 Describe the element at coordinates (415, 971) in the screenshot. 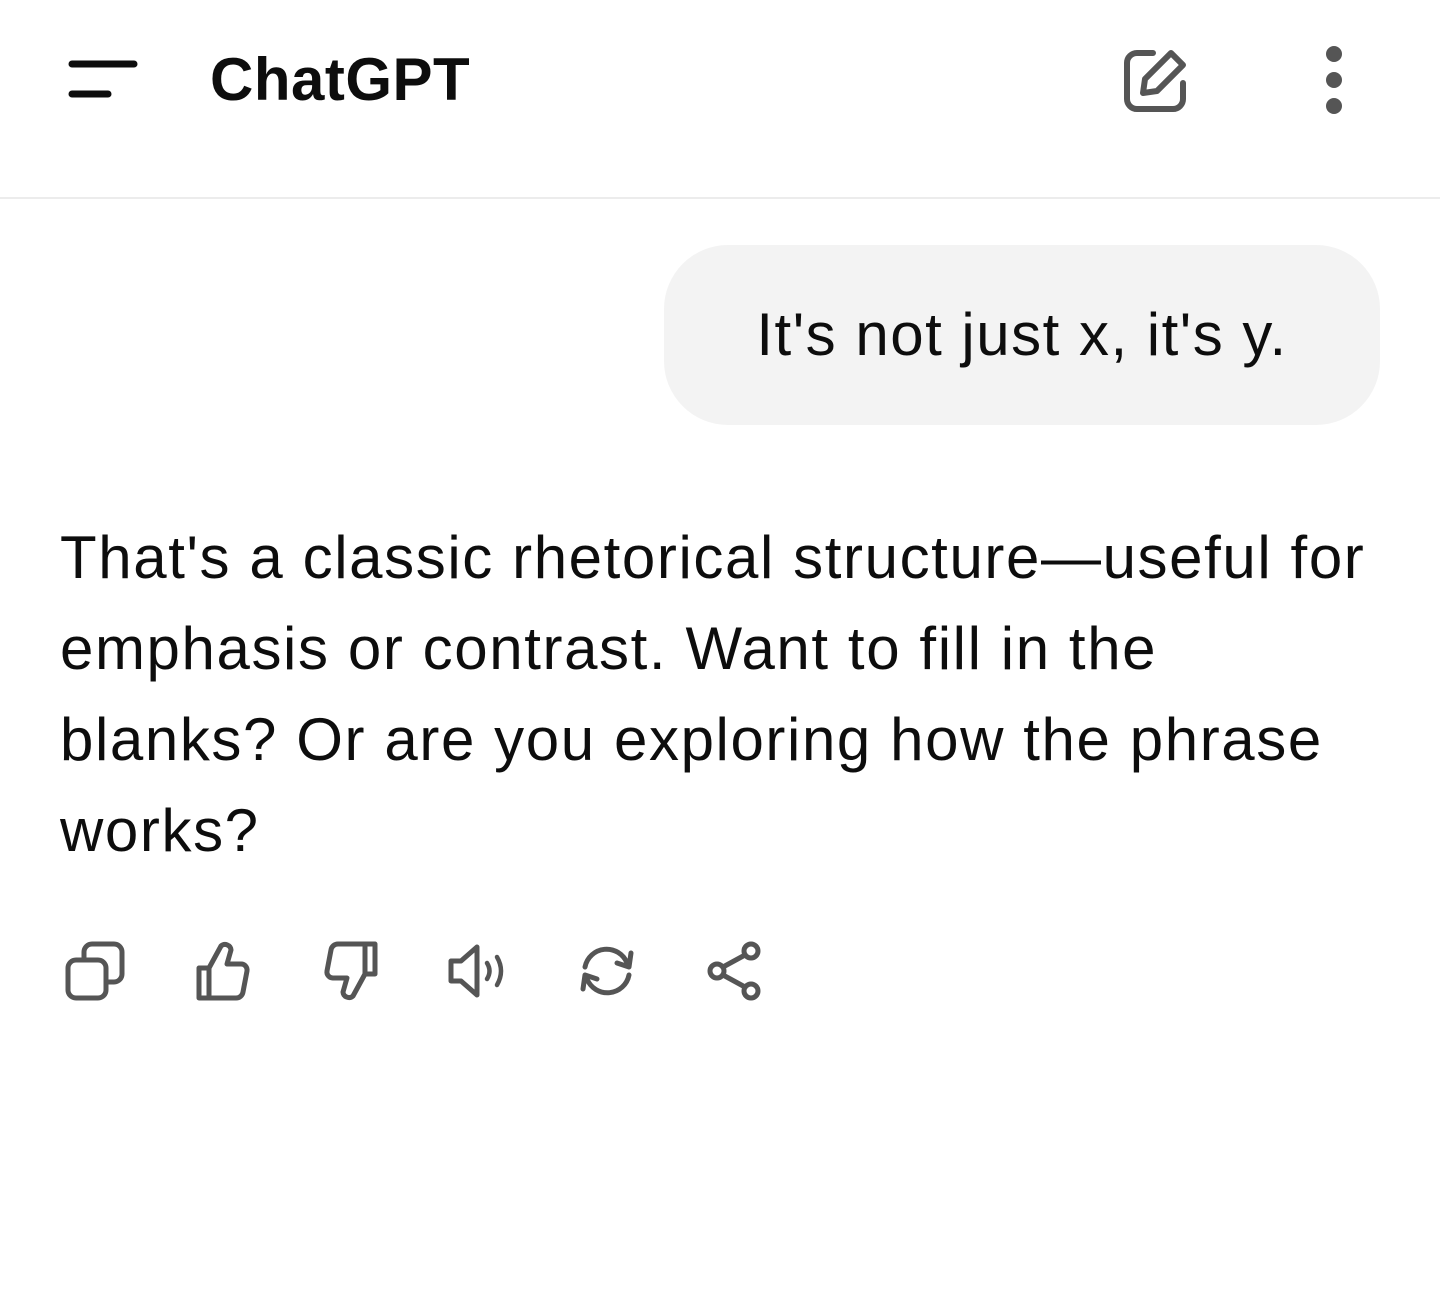

I see `message-actions` at that location.